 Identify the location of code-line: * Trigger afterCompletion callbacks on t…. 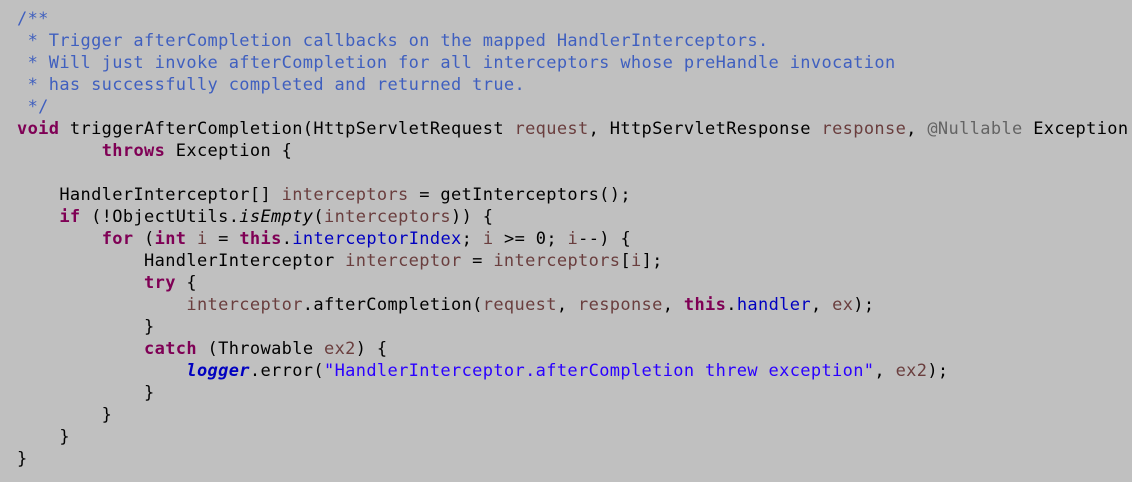
(393, 41).